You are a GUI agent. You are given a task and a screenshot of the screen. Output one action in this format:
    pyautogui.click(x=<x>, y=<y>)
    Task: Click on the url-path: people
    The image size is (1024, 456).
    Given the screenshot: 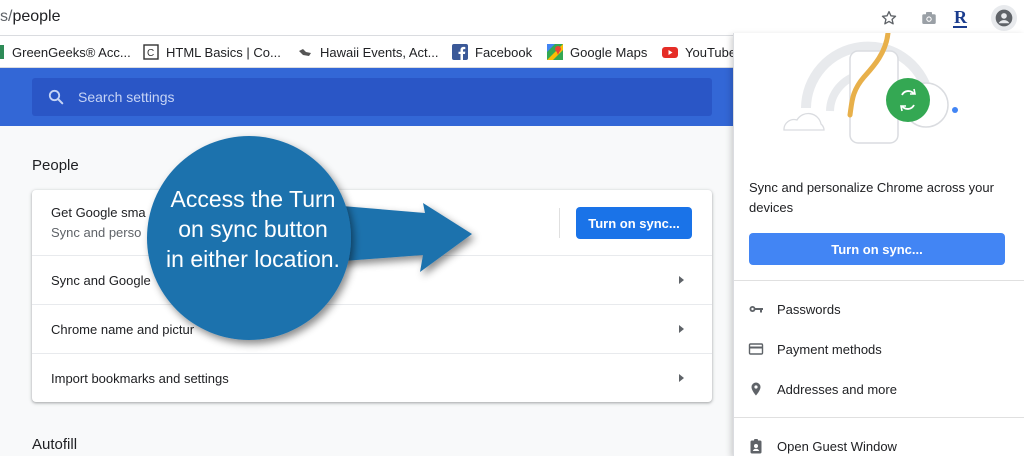 What is the action you would take?
    pyautogui.click(x=36, y=16)
    